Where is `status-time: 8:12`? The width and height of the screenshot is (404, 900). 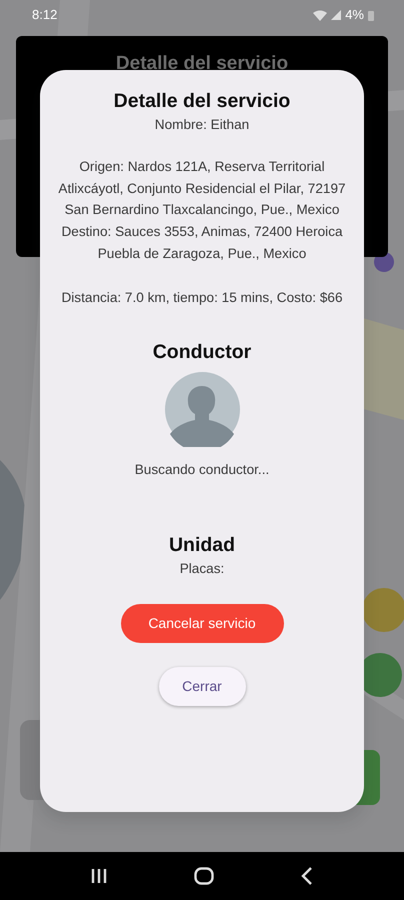 status-time: 8:12 is located at coordinates (45, 15).